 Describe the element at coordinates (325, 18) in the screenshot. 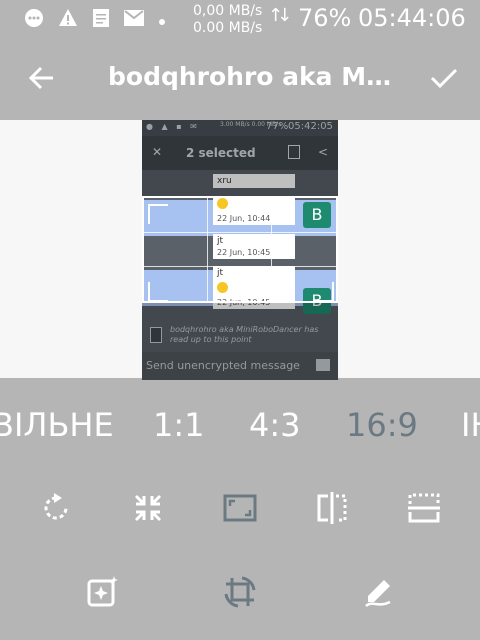

I see `battery-level: 76%` at that location.